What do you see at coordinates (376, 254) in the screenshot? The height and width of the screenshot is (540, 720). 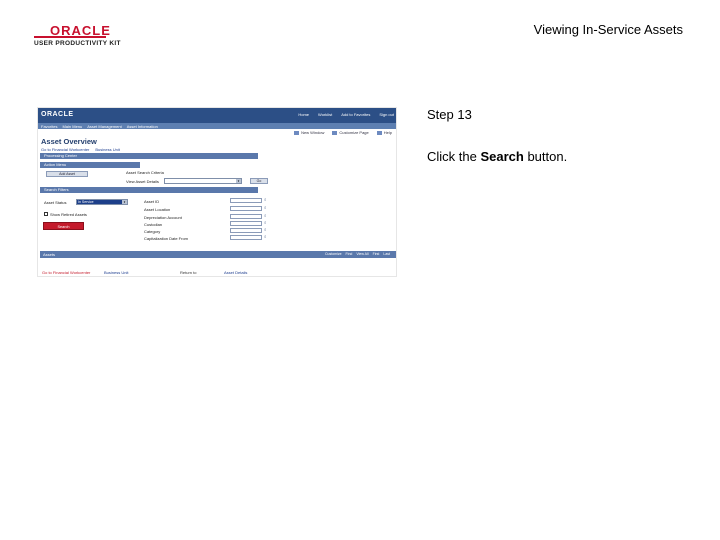 I see `grid-first-link: First` at bounding box center [376, 254].